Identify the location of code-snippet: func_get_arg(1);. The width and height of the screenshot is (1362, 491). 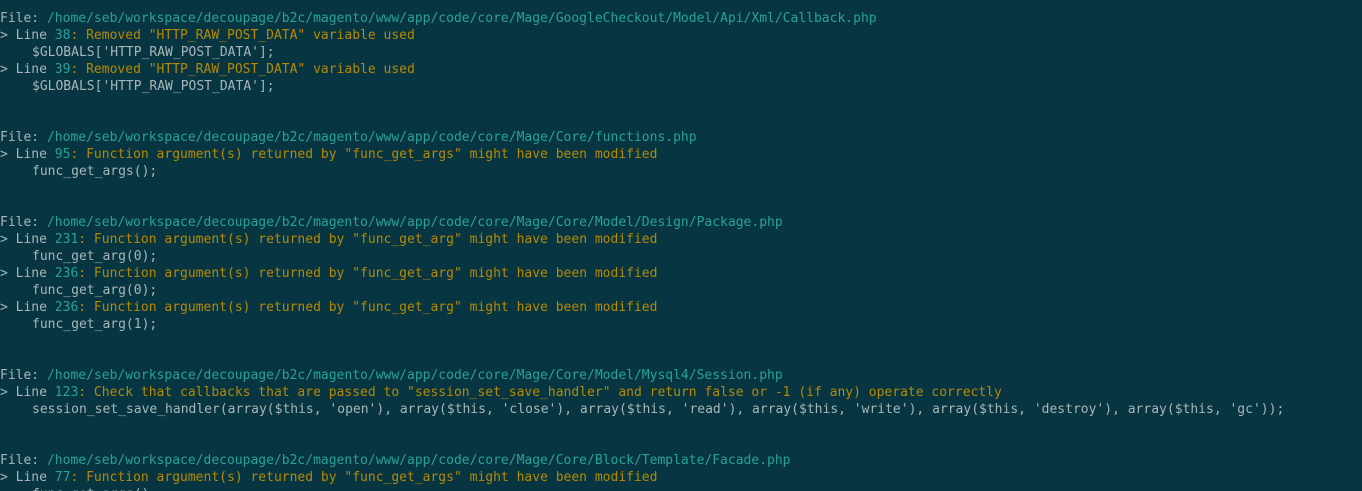
(95, 324).